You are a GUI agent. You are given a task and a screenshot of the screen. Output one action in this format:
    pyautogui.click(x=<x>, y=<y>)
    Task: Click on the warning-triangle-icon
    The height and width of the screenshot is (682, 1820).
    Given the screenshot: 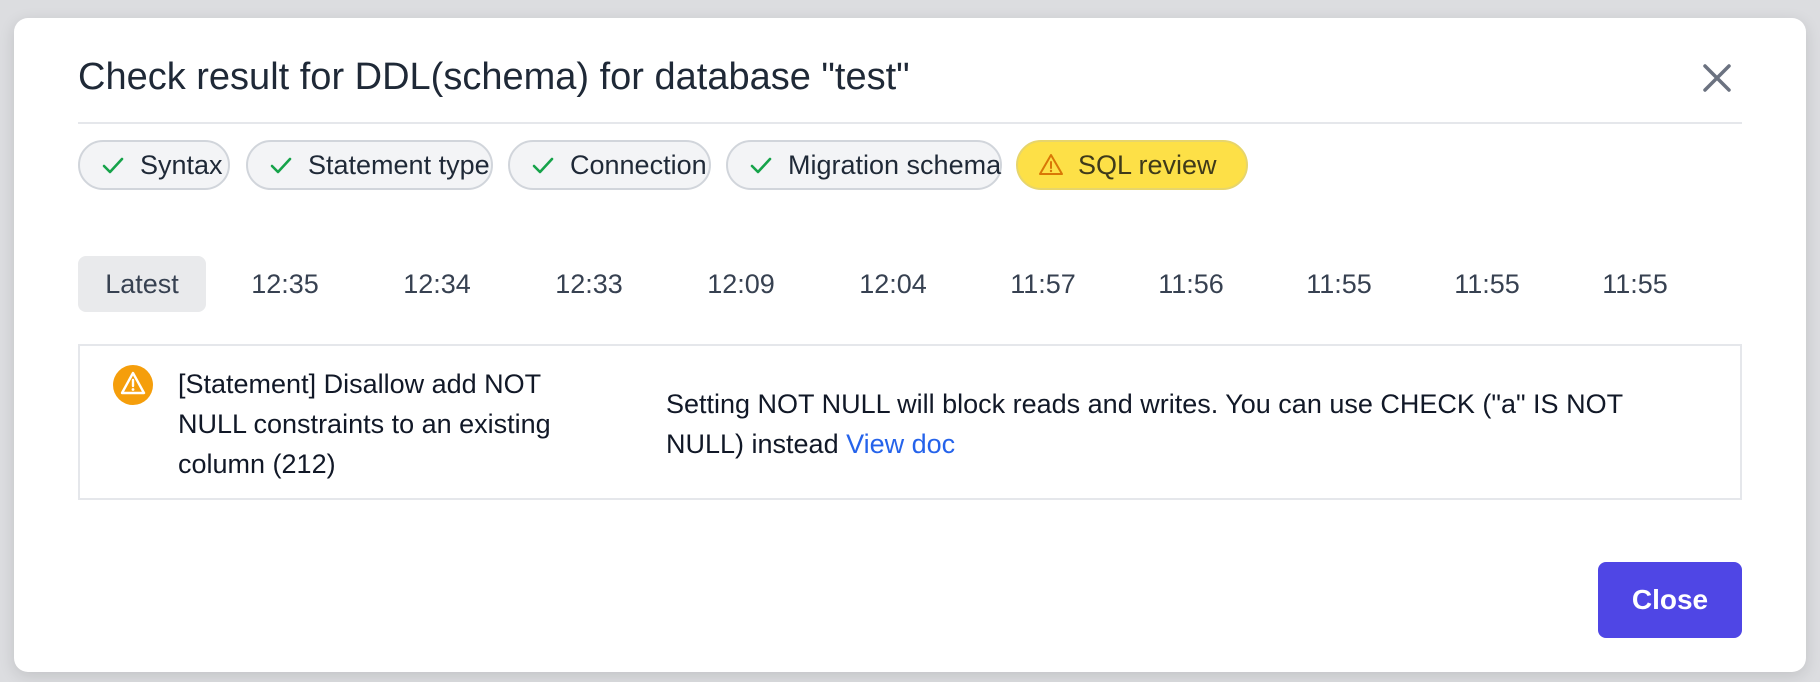 What is the action you would take?
    pyautogui.click(x=1051, y=165)
    